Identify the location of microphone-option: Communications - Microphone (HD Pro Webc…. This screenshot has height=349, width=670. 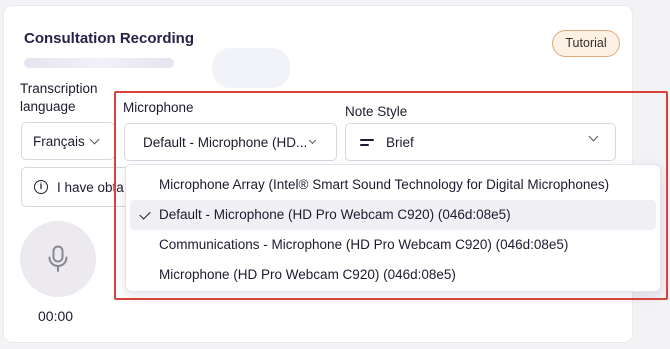
(393, 245).